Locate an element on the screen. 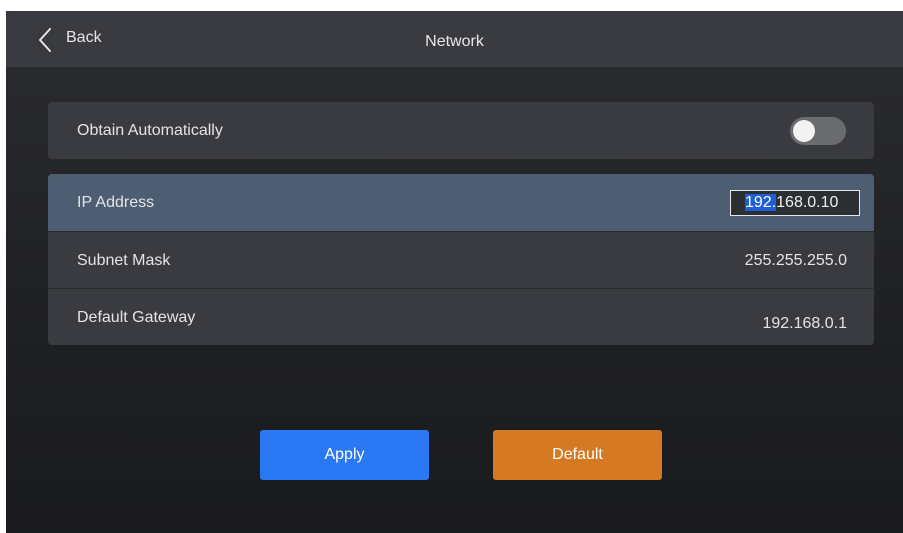  obtain-automatically-label: Obtain Automatically is located at coordinates (150, 130).